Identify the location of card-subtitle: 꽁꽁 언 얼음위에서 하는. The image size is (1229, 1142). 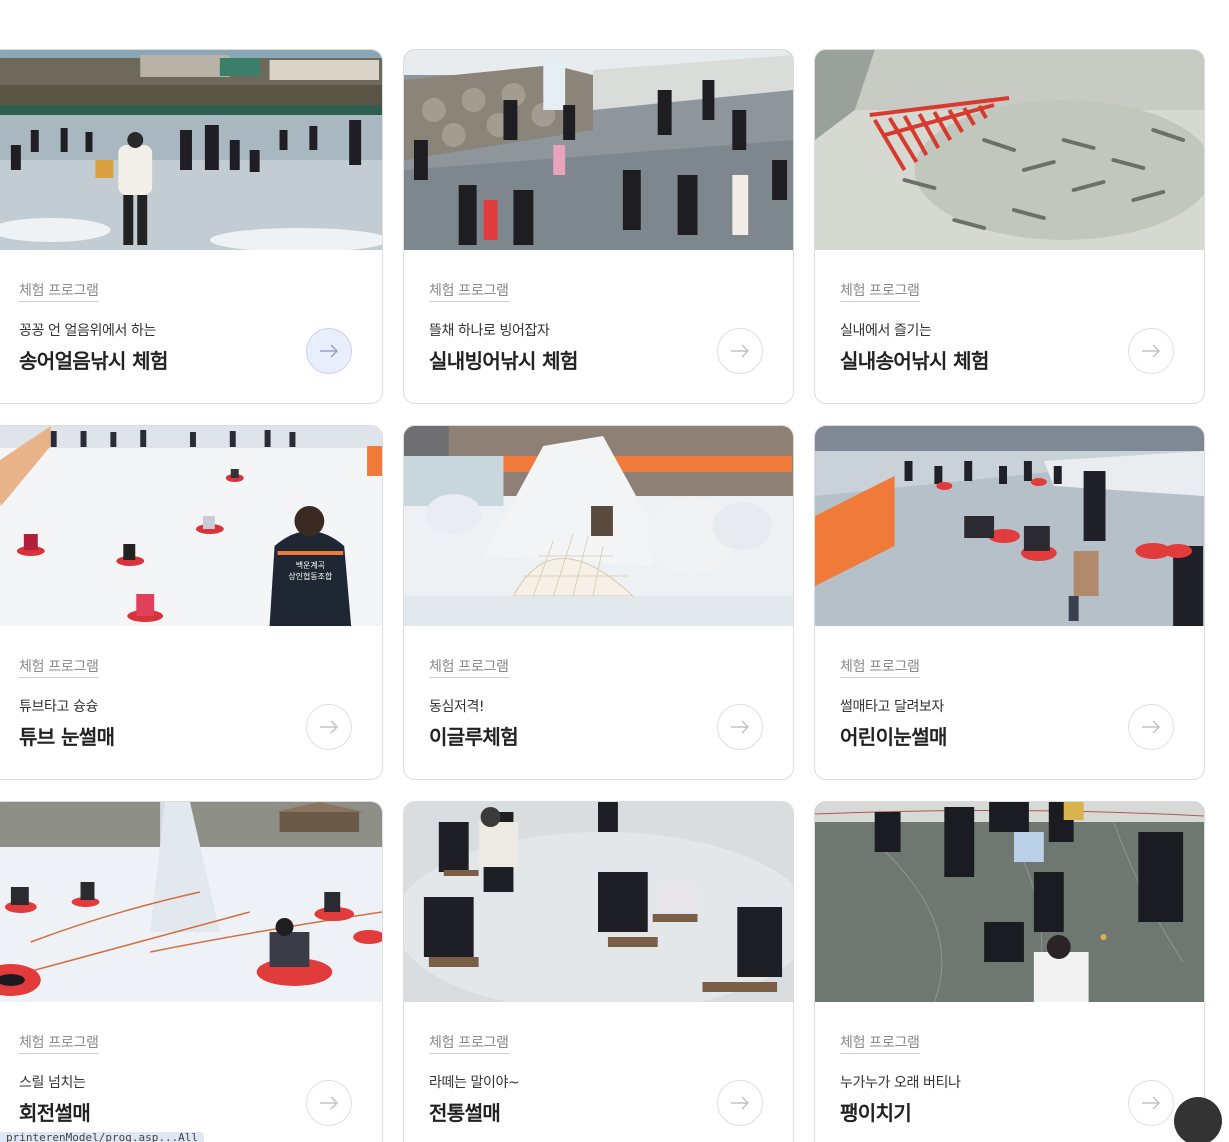
(87, 331).